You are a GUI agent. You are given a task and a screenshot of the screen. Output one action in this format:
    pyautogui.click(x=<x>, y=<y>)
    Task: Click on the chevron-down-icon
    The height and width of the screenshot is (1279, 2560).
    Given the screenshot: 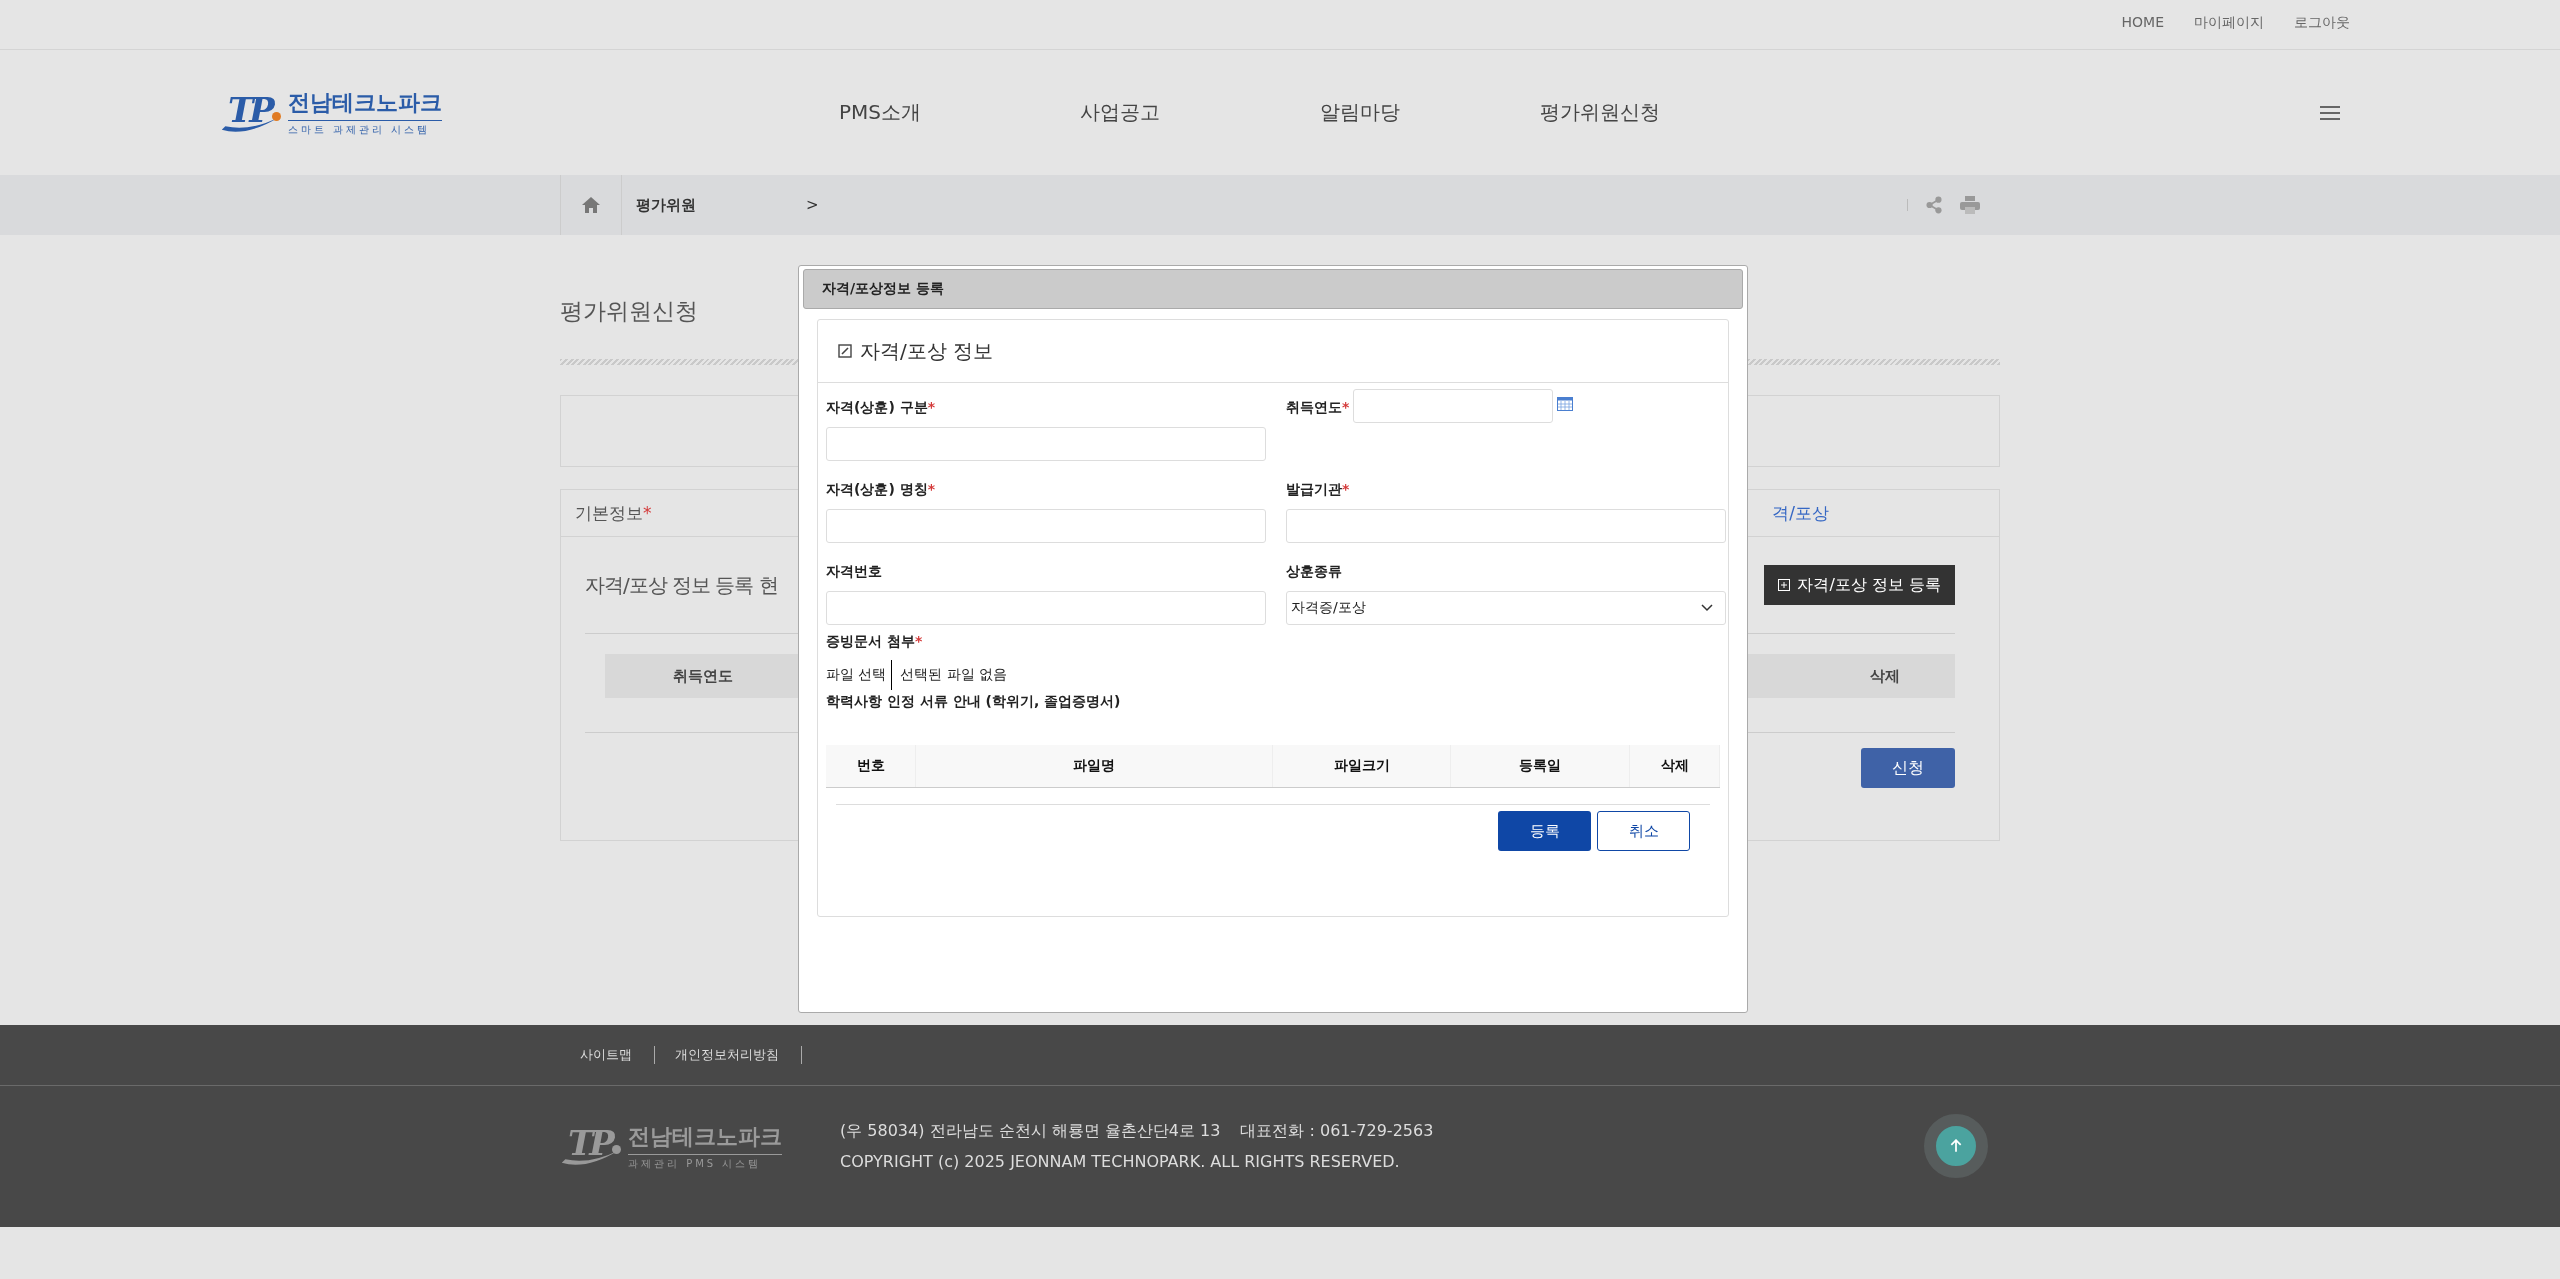 What is the action you would take?
    pyautogui.click(x=1707, y=608)
    